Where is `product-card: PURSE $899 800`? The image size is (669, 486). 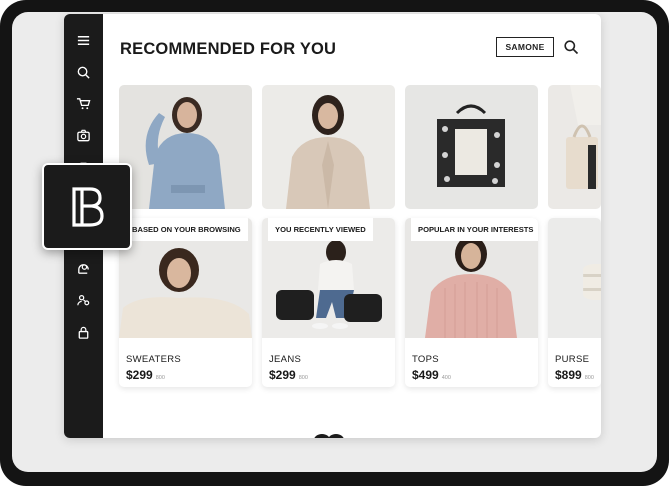 product-card: PURSE $899 800 is located at coordinates (574, 302).